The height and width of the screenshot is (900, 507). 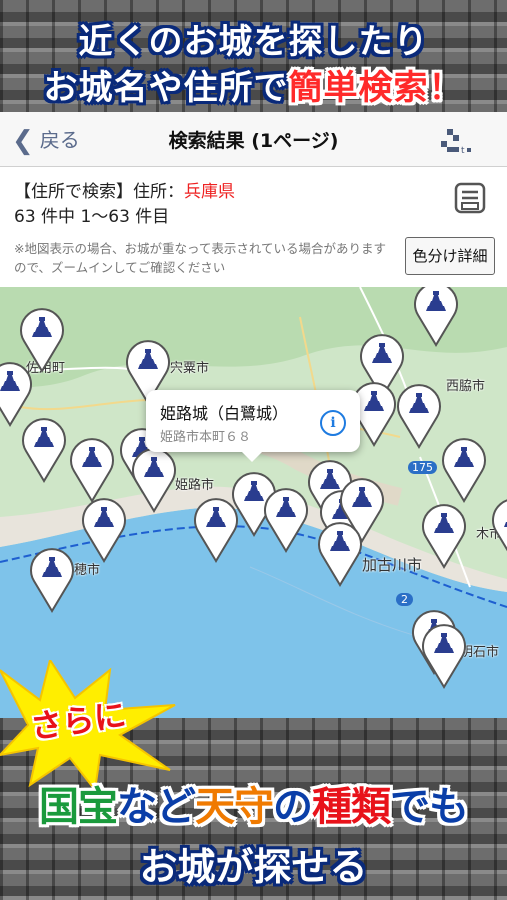 I want to click on page-title: 検索結果 (1ページ), so click(x=253, y=141).